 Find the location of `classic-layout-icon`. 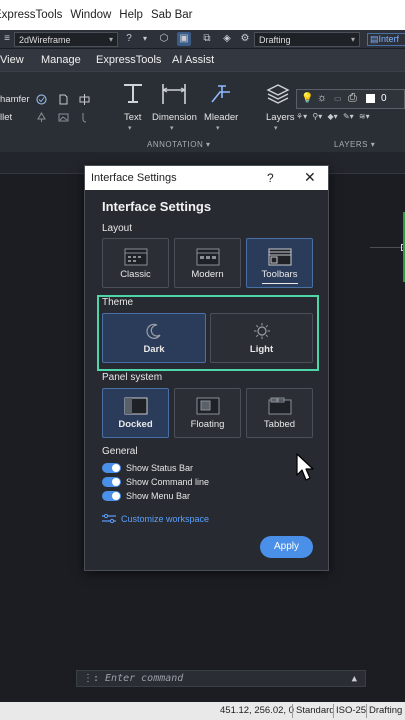

classic-layout-icon is located at coordinates (135, 257).